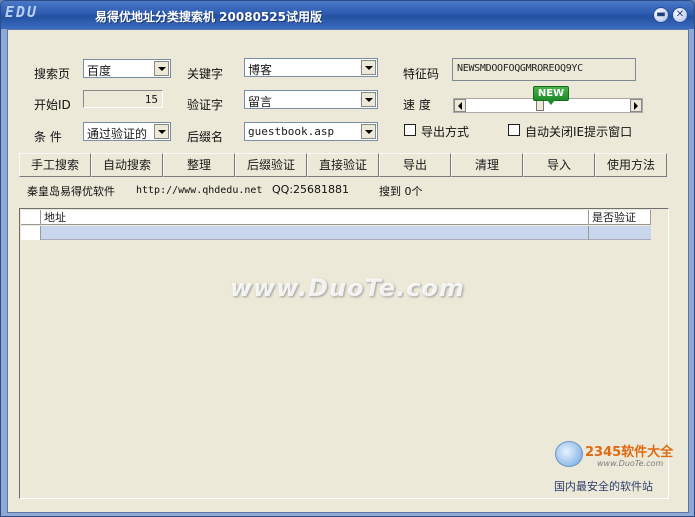  What do you see at coordinates (52, 74) in the screenshot?
I see `search-page-label: 搜索页` at bounding box center [52, 74].